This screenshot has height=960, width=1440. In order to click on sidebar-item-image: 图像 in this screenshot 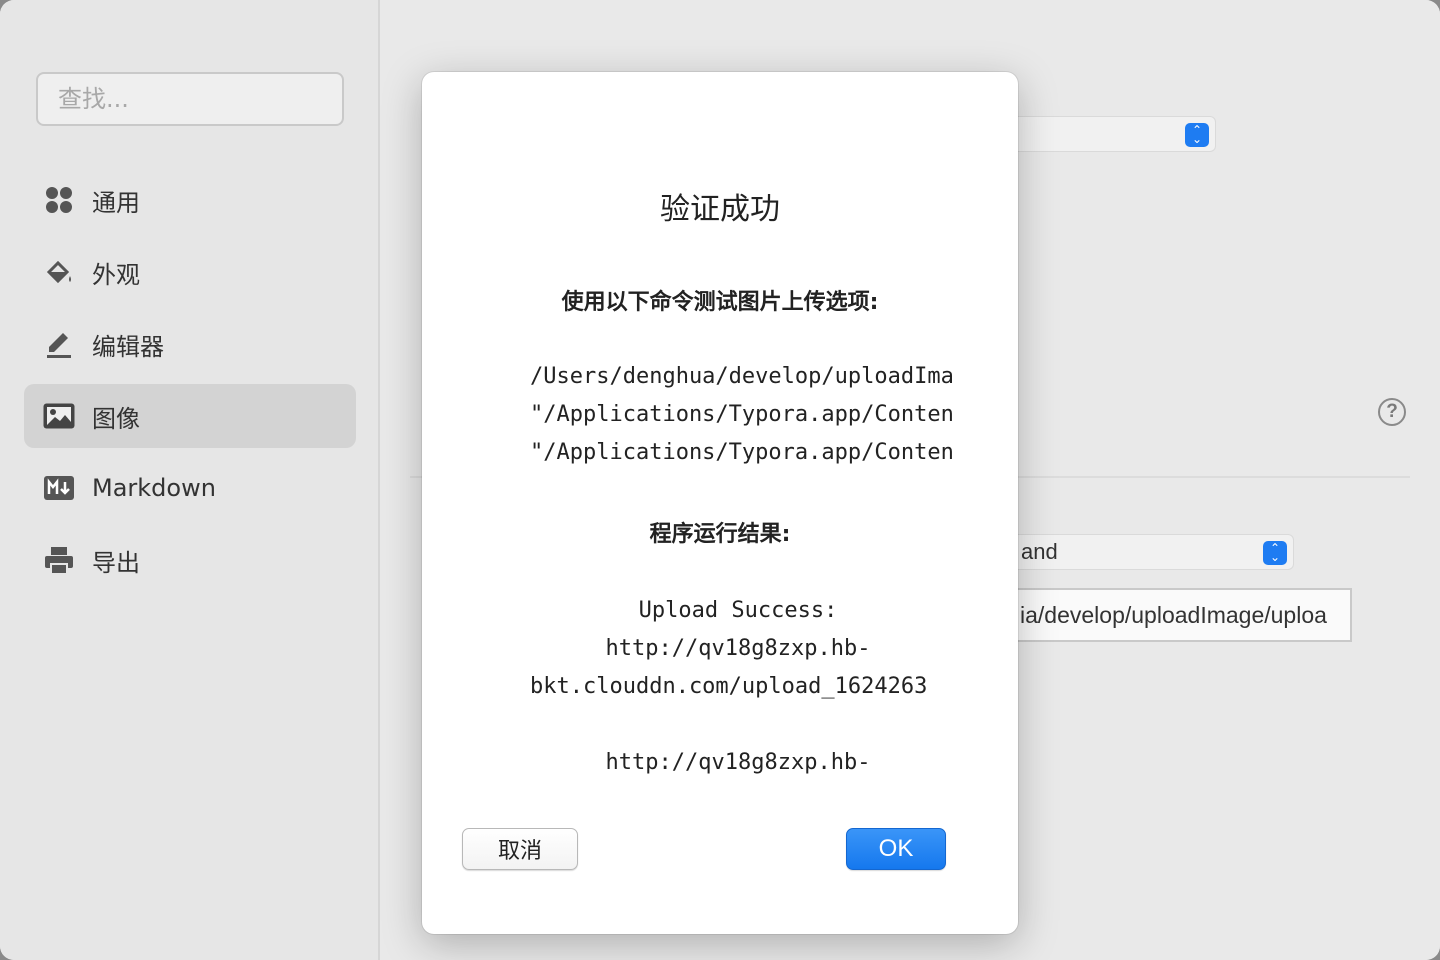, I will do `click(190, 416)`.